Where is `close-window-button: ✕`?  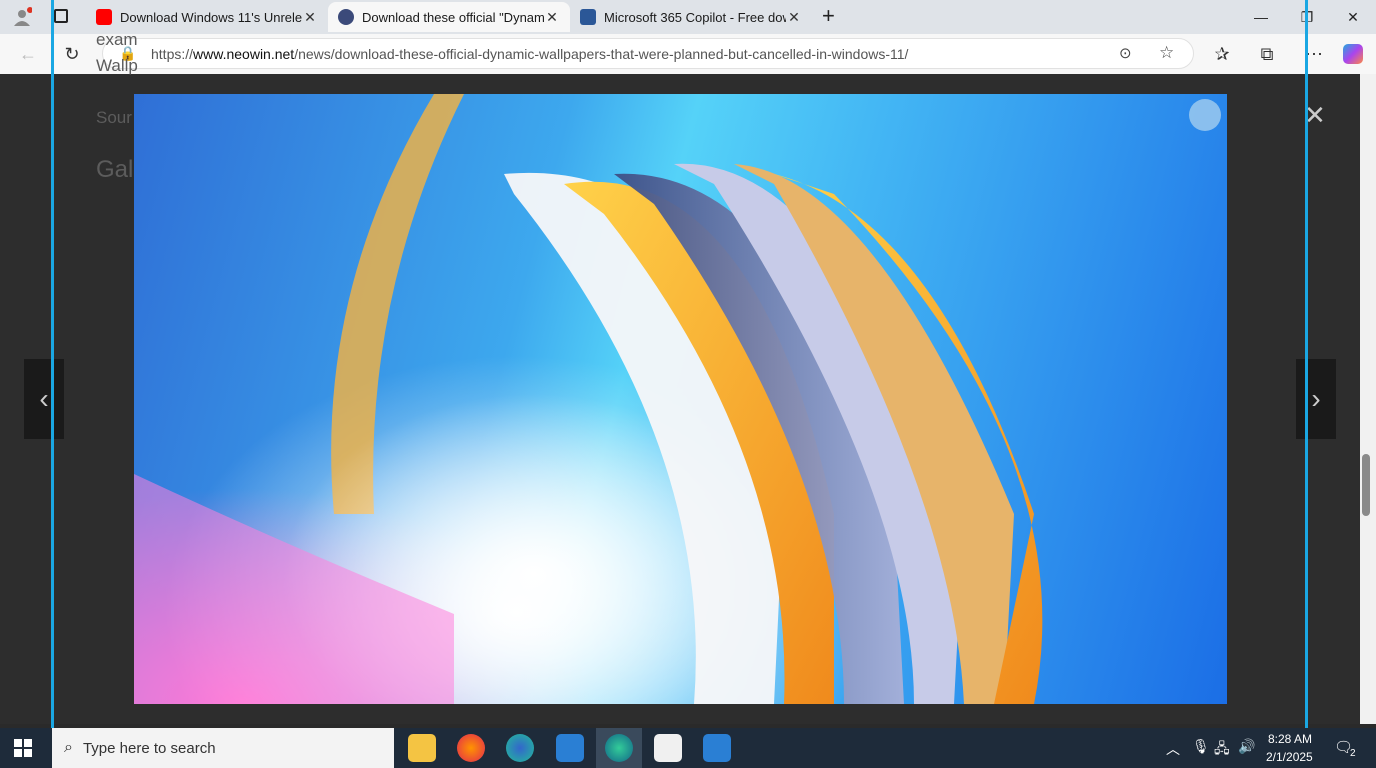
close-window-button: ✕ is located at coordinates (1353, 17).